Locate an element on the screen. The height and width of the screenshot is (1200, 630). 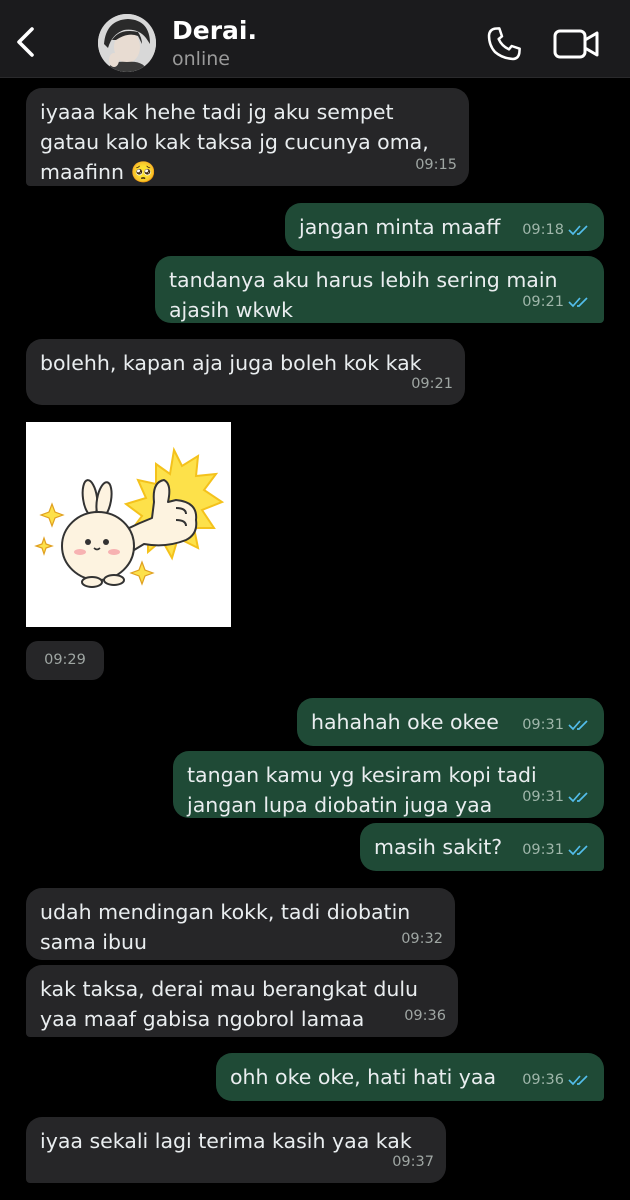
message-outgoing: masih sakit? 09:31 is located at coordinates (482, 847).